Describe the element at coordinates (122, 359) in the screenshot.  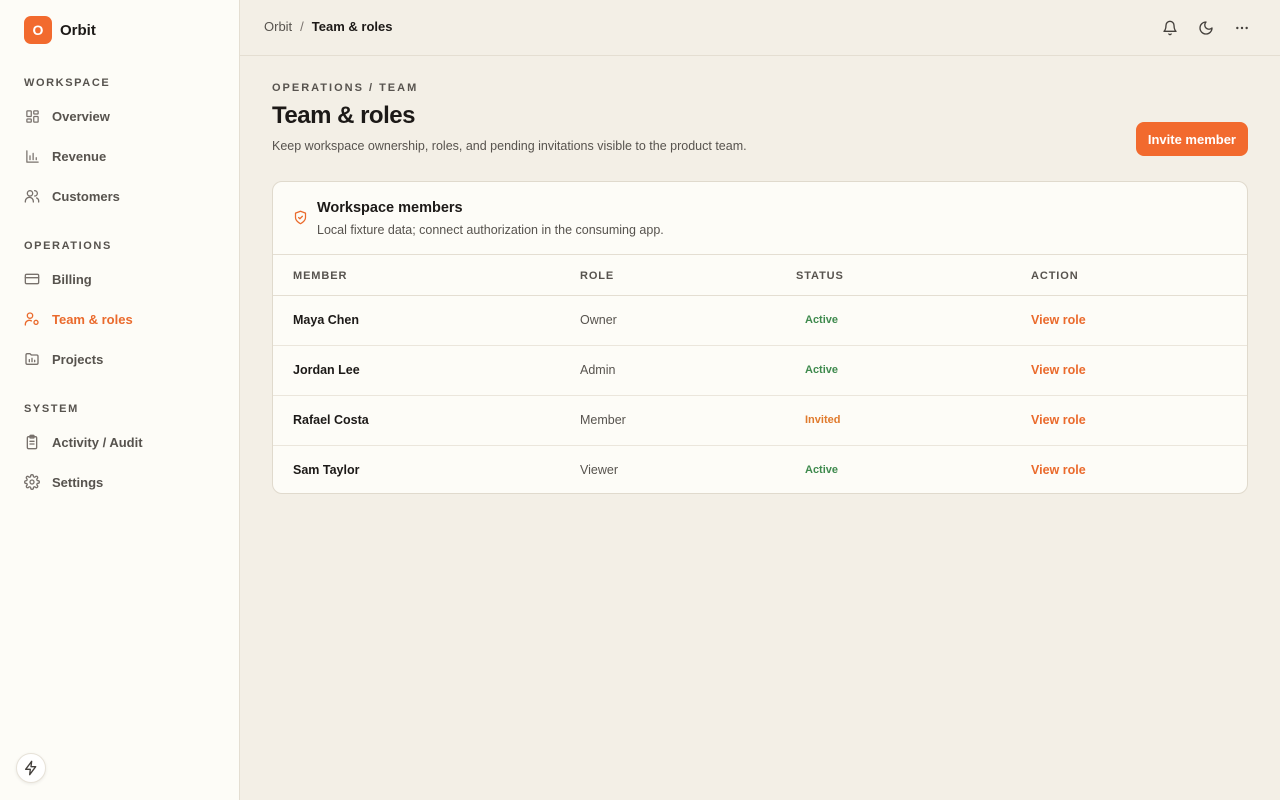
I see `sidebar-item-projects: Projects` at that location.